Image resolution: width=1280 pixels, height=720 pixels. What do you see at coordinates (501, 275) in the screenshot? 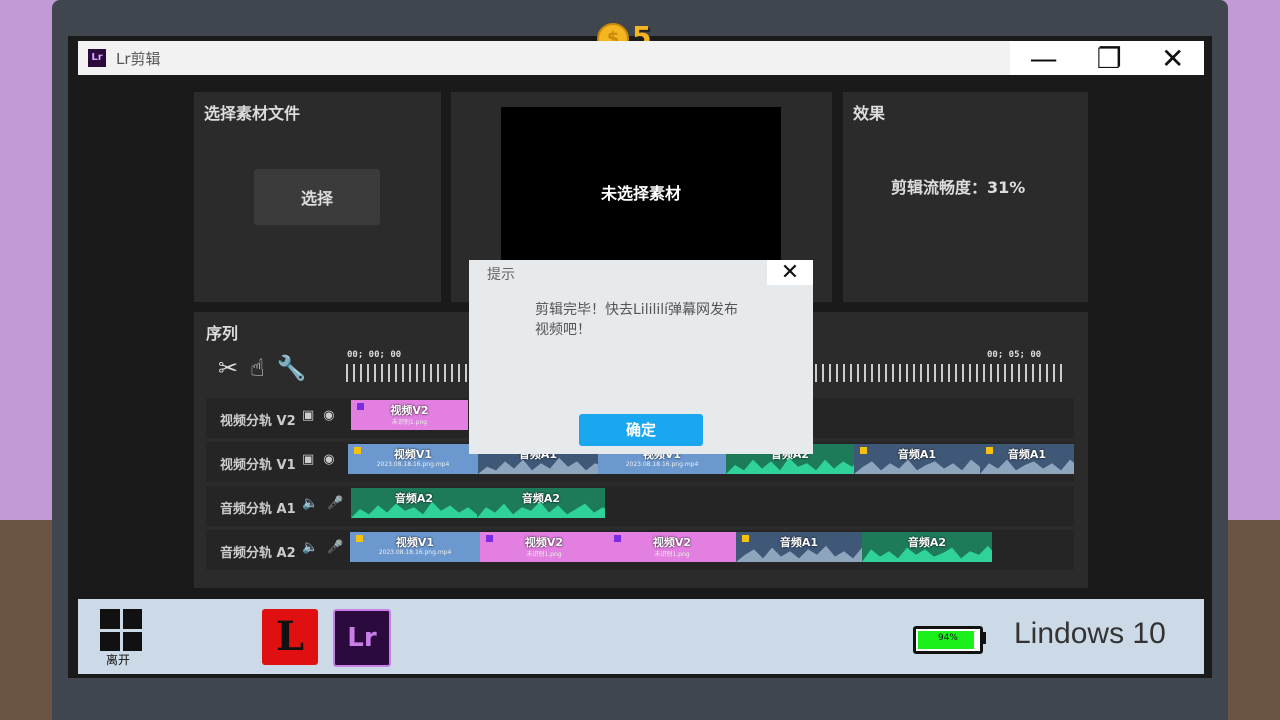
I see `dialog-title: 提示` at bounding box center [501, 275].